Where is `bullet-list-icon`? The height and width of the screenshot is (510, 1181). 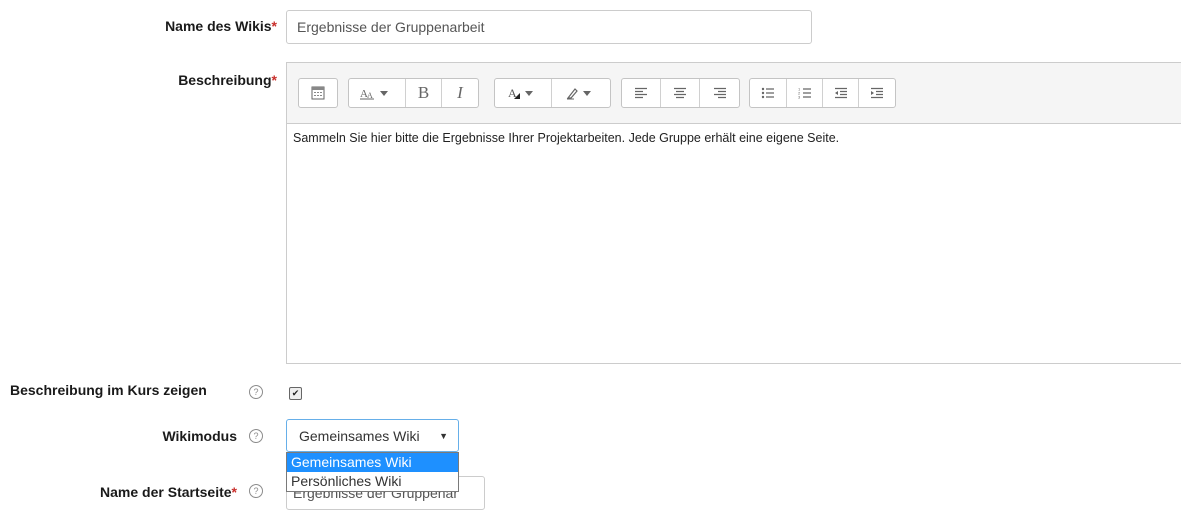
bullet-list-icon is located at coordinates (768, 93).